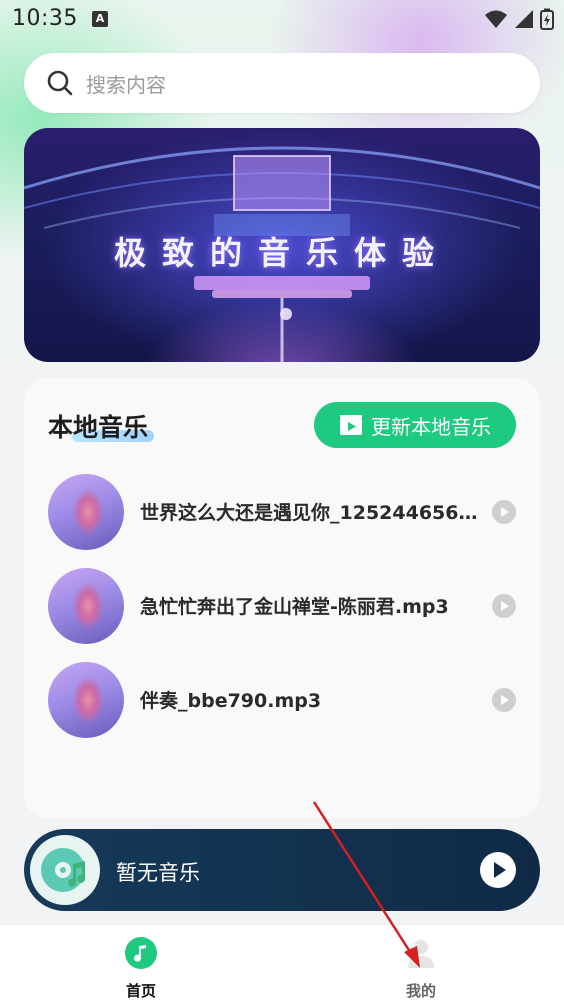 The width and height of the screenshot is (564, 1004). I want to click on track-title: 世界这么大还是遇见你_1252446568.mp3, so click(315, 513).